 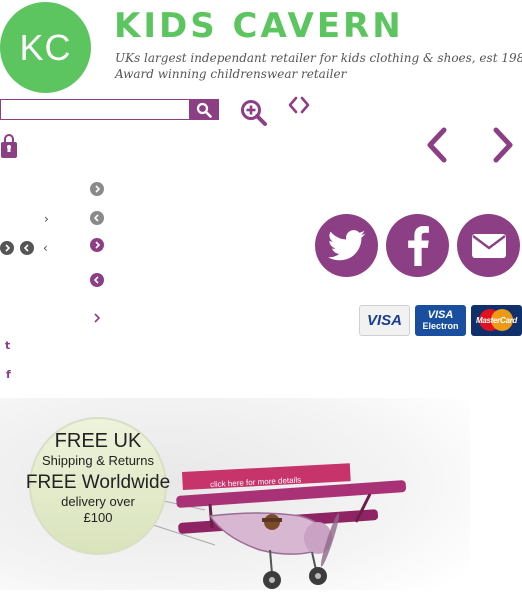 What do you see at coordinates (98, 482) in the screenshot?
I see `banner-line-3: FREE Worldwide` at bounding box center [98, 482].